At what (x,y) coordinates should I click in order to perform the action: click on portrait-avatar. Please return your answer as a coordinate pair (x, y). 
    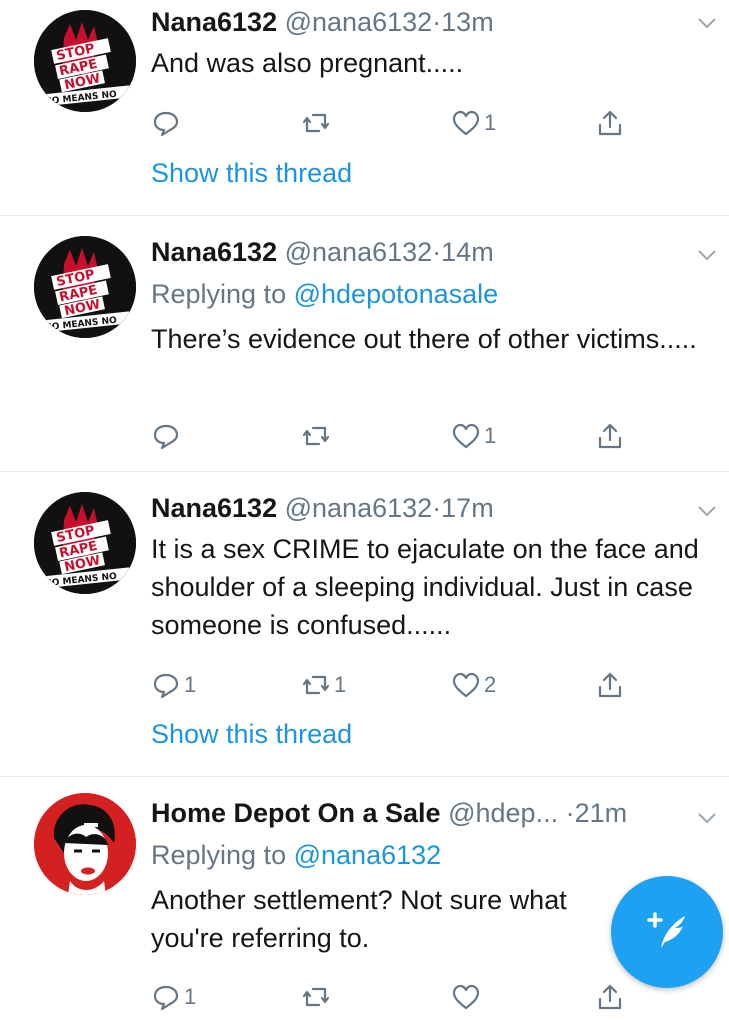
    Looking at the image, I should click on (85, 844).